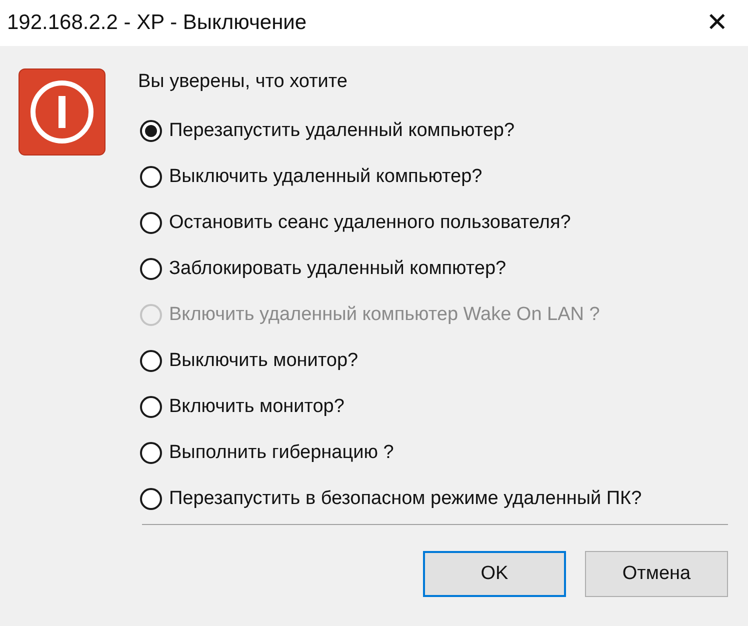 The image size is (748, 626). Describe the element at coordinates (325, 177) in the screenshot. I see `option-label: Выключить удаленный компьютер?` at that location.